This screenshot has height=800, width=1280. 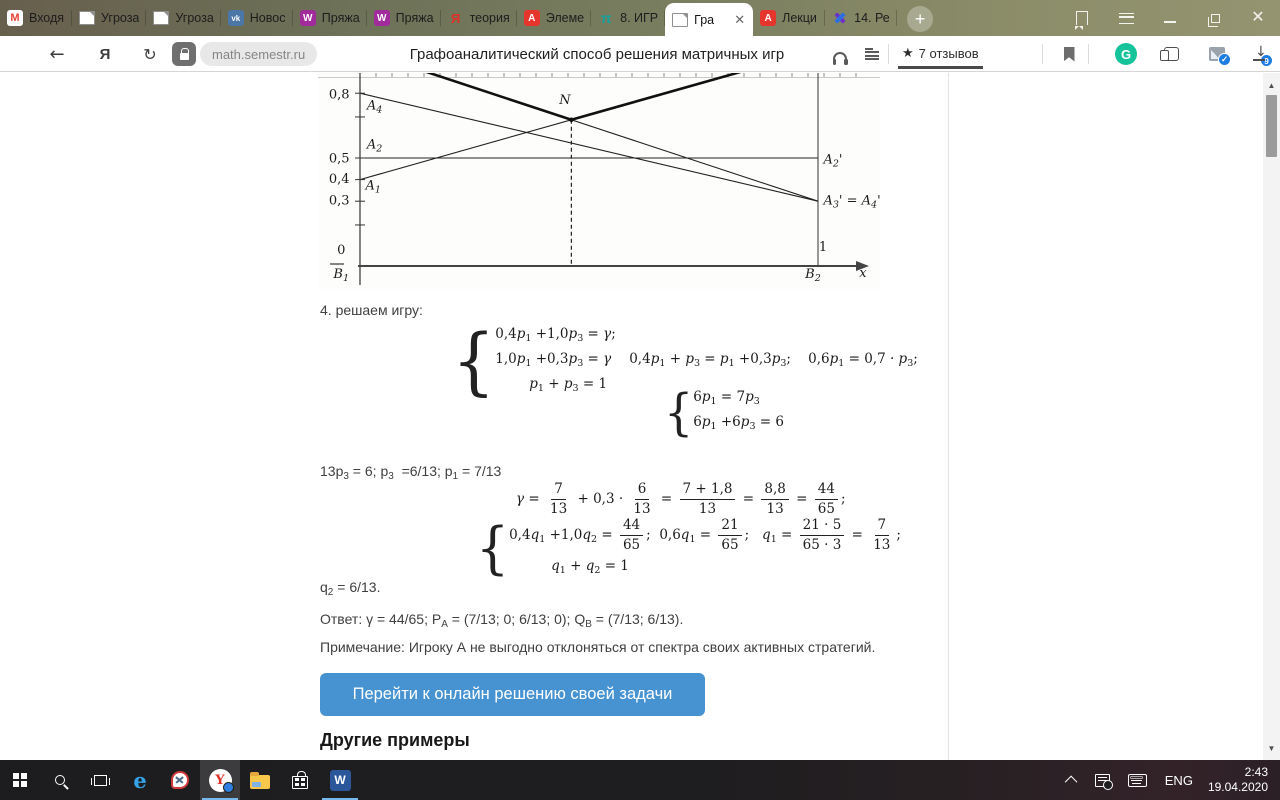 I want to click on tray-date: 19.04.2020, so click(x=1237, y=787).